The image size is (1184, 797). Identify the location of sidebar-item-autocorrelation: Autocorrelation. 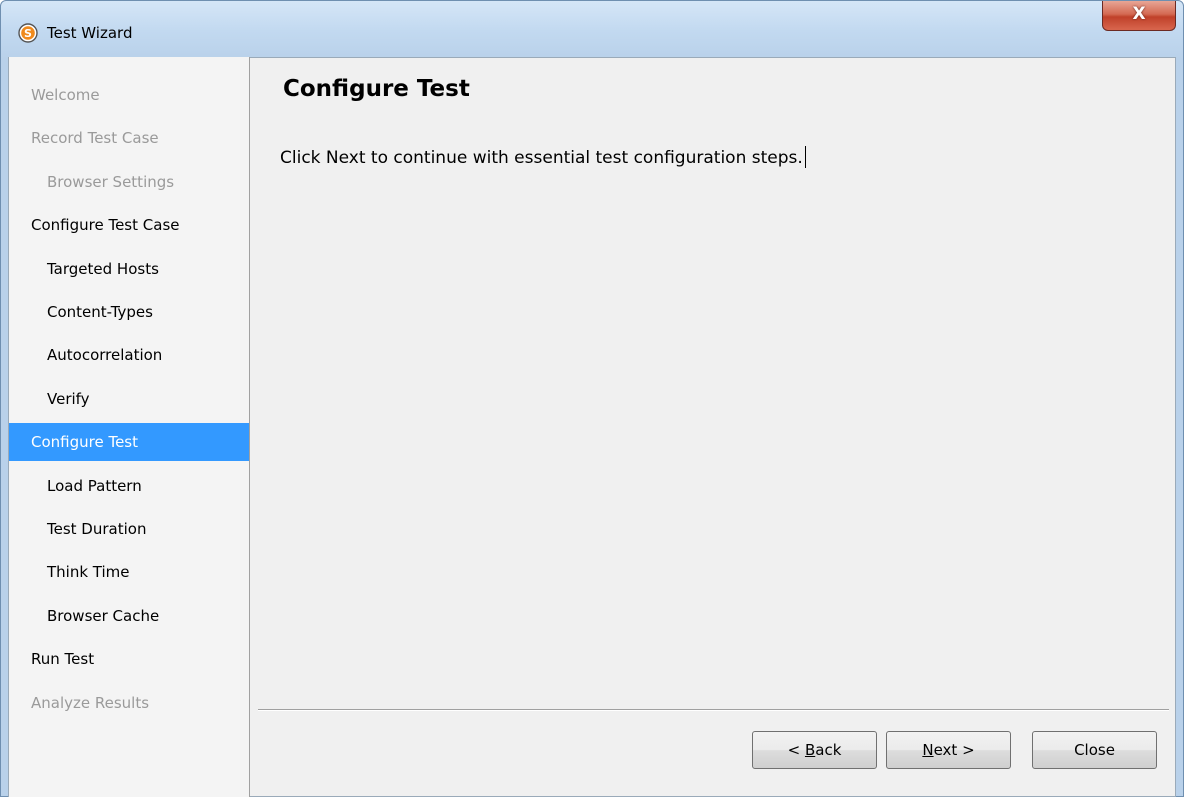
(129, 355).